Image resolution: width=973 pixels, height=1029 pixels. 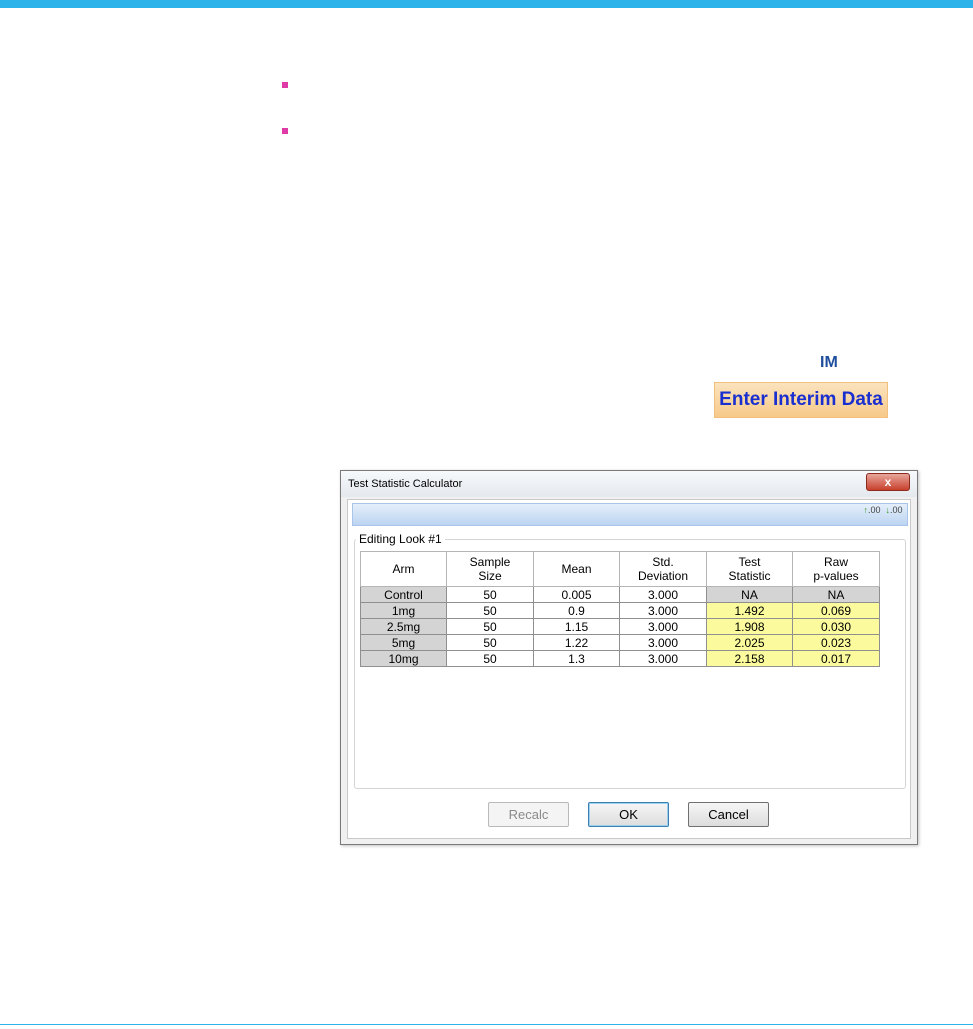 I want to click on p-value-cell: 0.023, so click(x=836, y=642).